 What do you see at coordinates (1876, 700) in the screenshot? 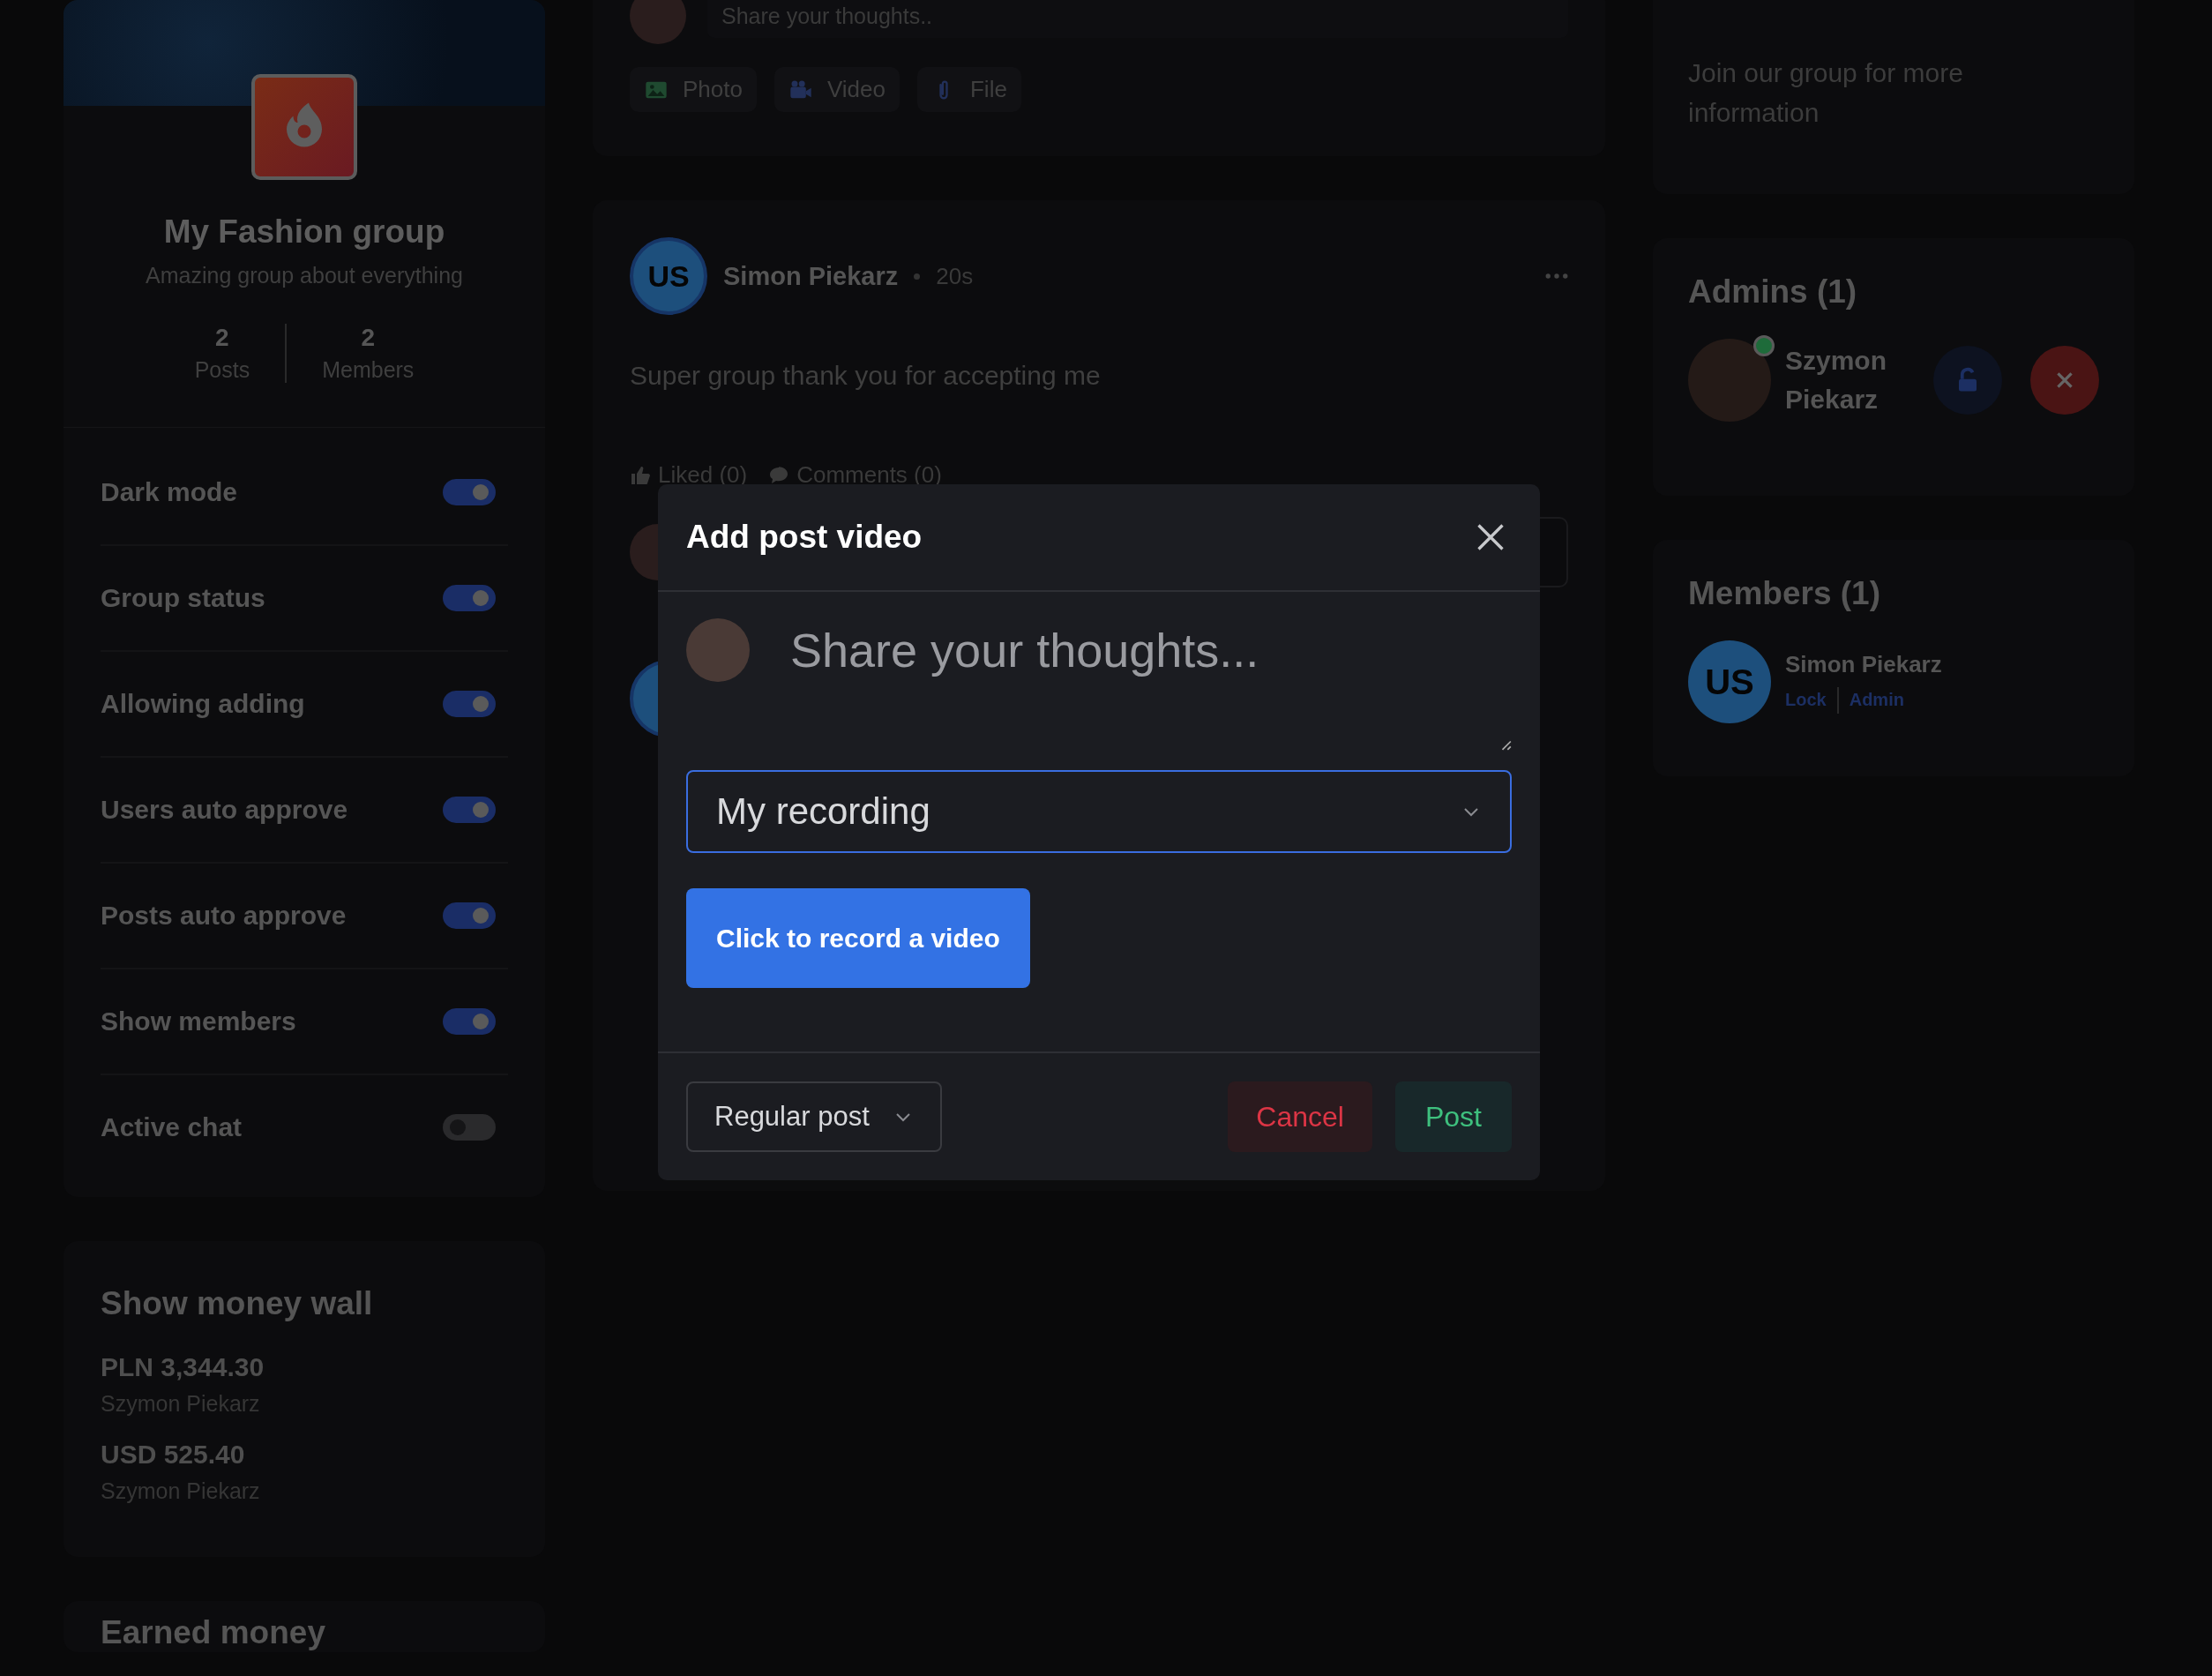
I see `member-action-link: Admin` at bounding box center [1876, 700].